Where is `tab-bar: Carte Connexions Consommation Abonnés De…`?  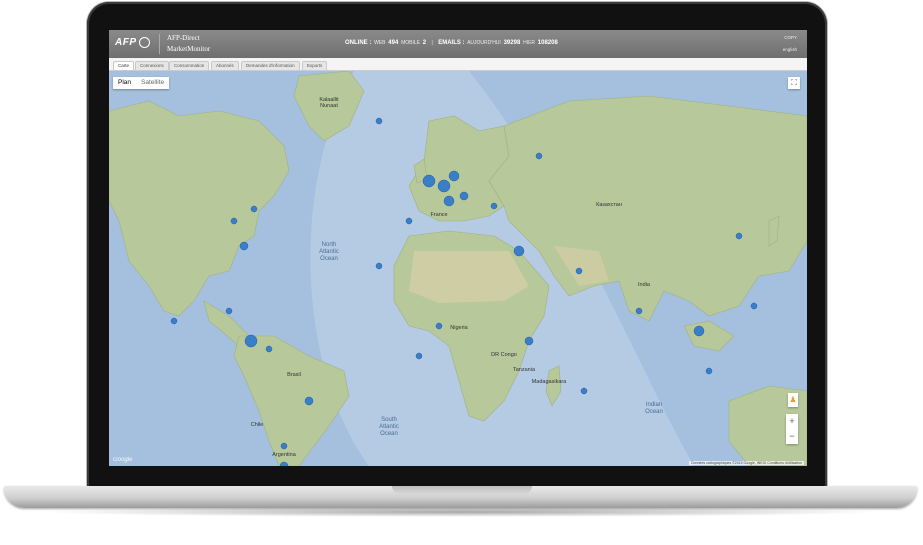 tab-bar: Carte Connexions Consommation Abonnés De… is located at coordinates (458, 64).